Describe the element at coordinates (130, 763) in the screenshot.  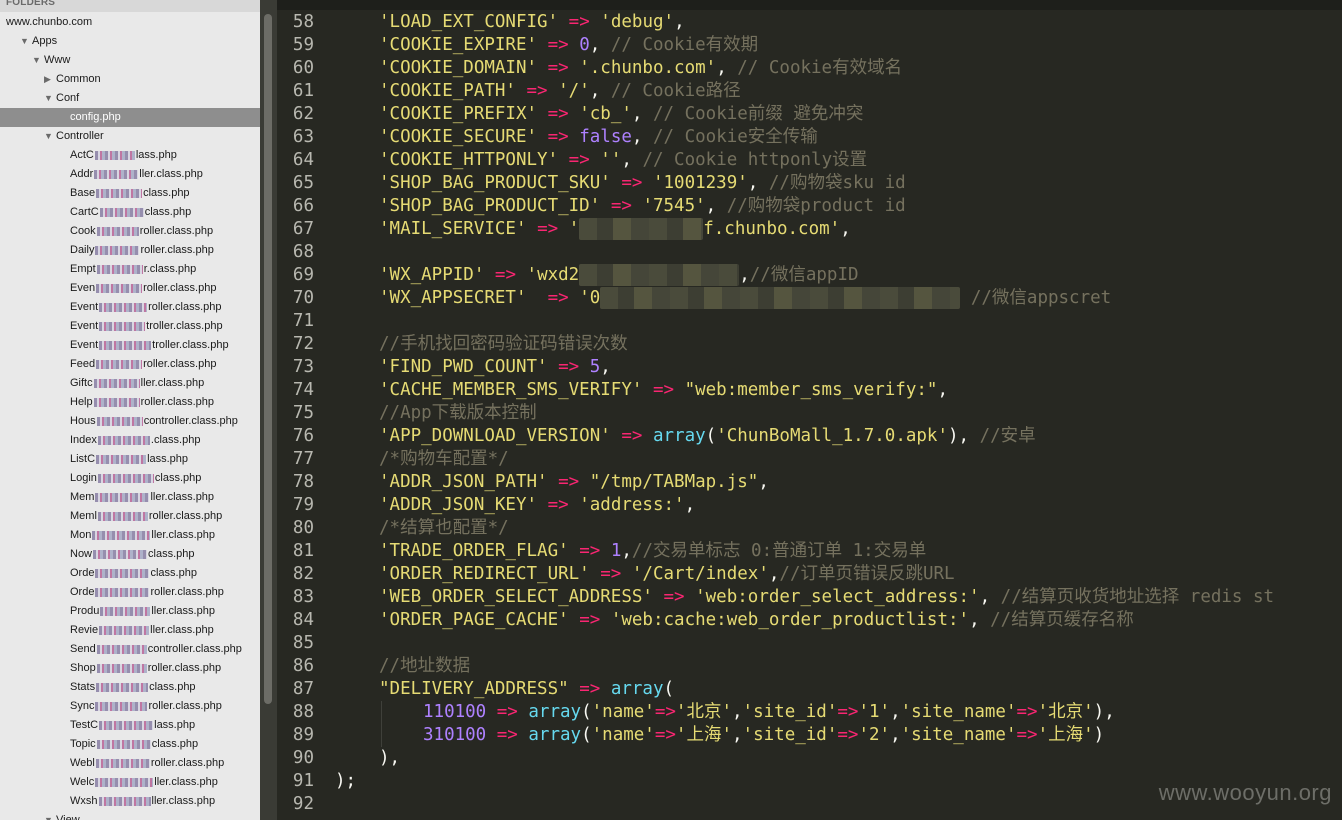
I see `tree-file: Webl roller.class.php` at that location.